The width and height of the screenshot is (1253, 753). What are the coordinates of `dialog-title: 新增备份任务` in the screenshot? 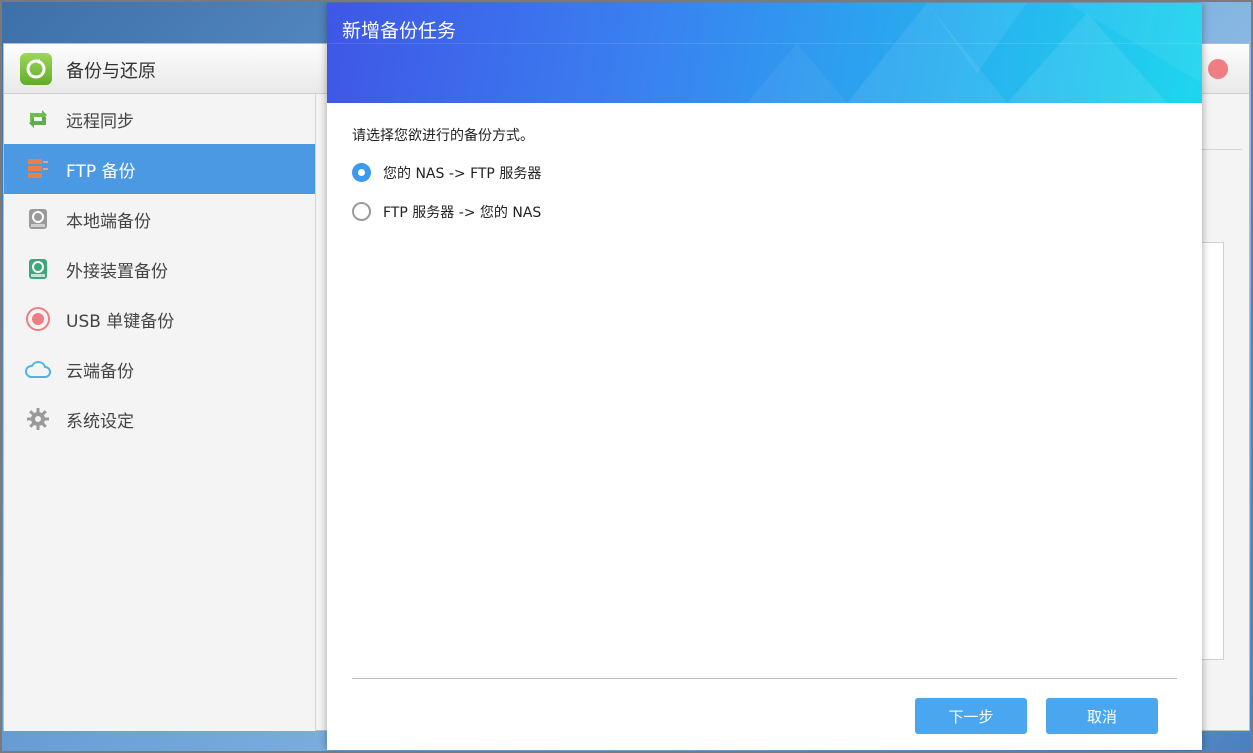 It's located at (399, 31).